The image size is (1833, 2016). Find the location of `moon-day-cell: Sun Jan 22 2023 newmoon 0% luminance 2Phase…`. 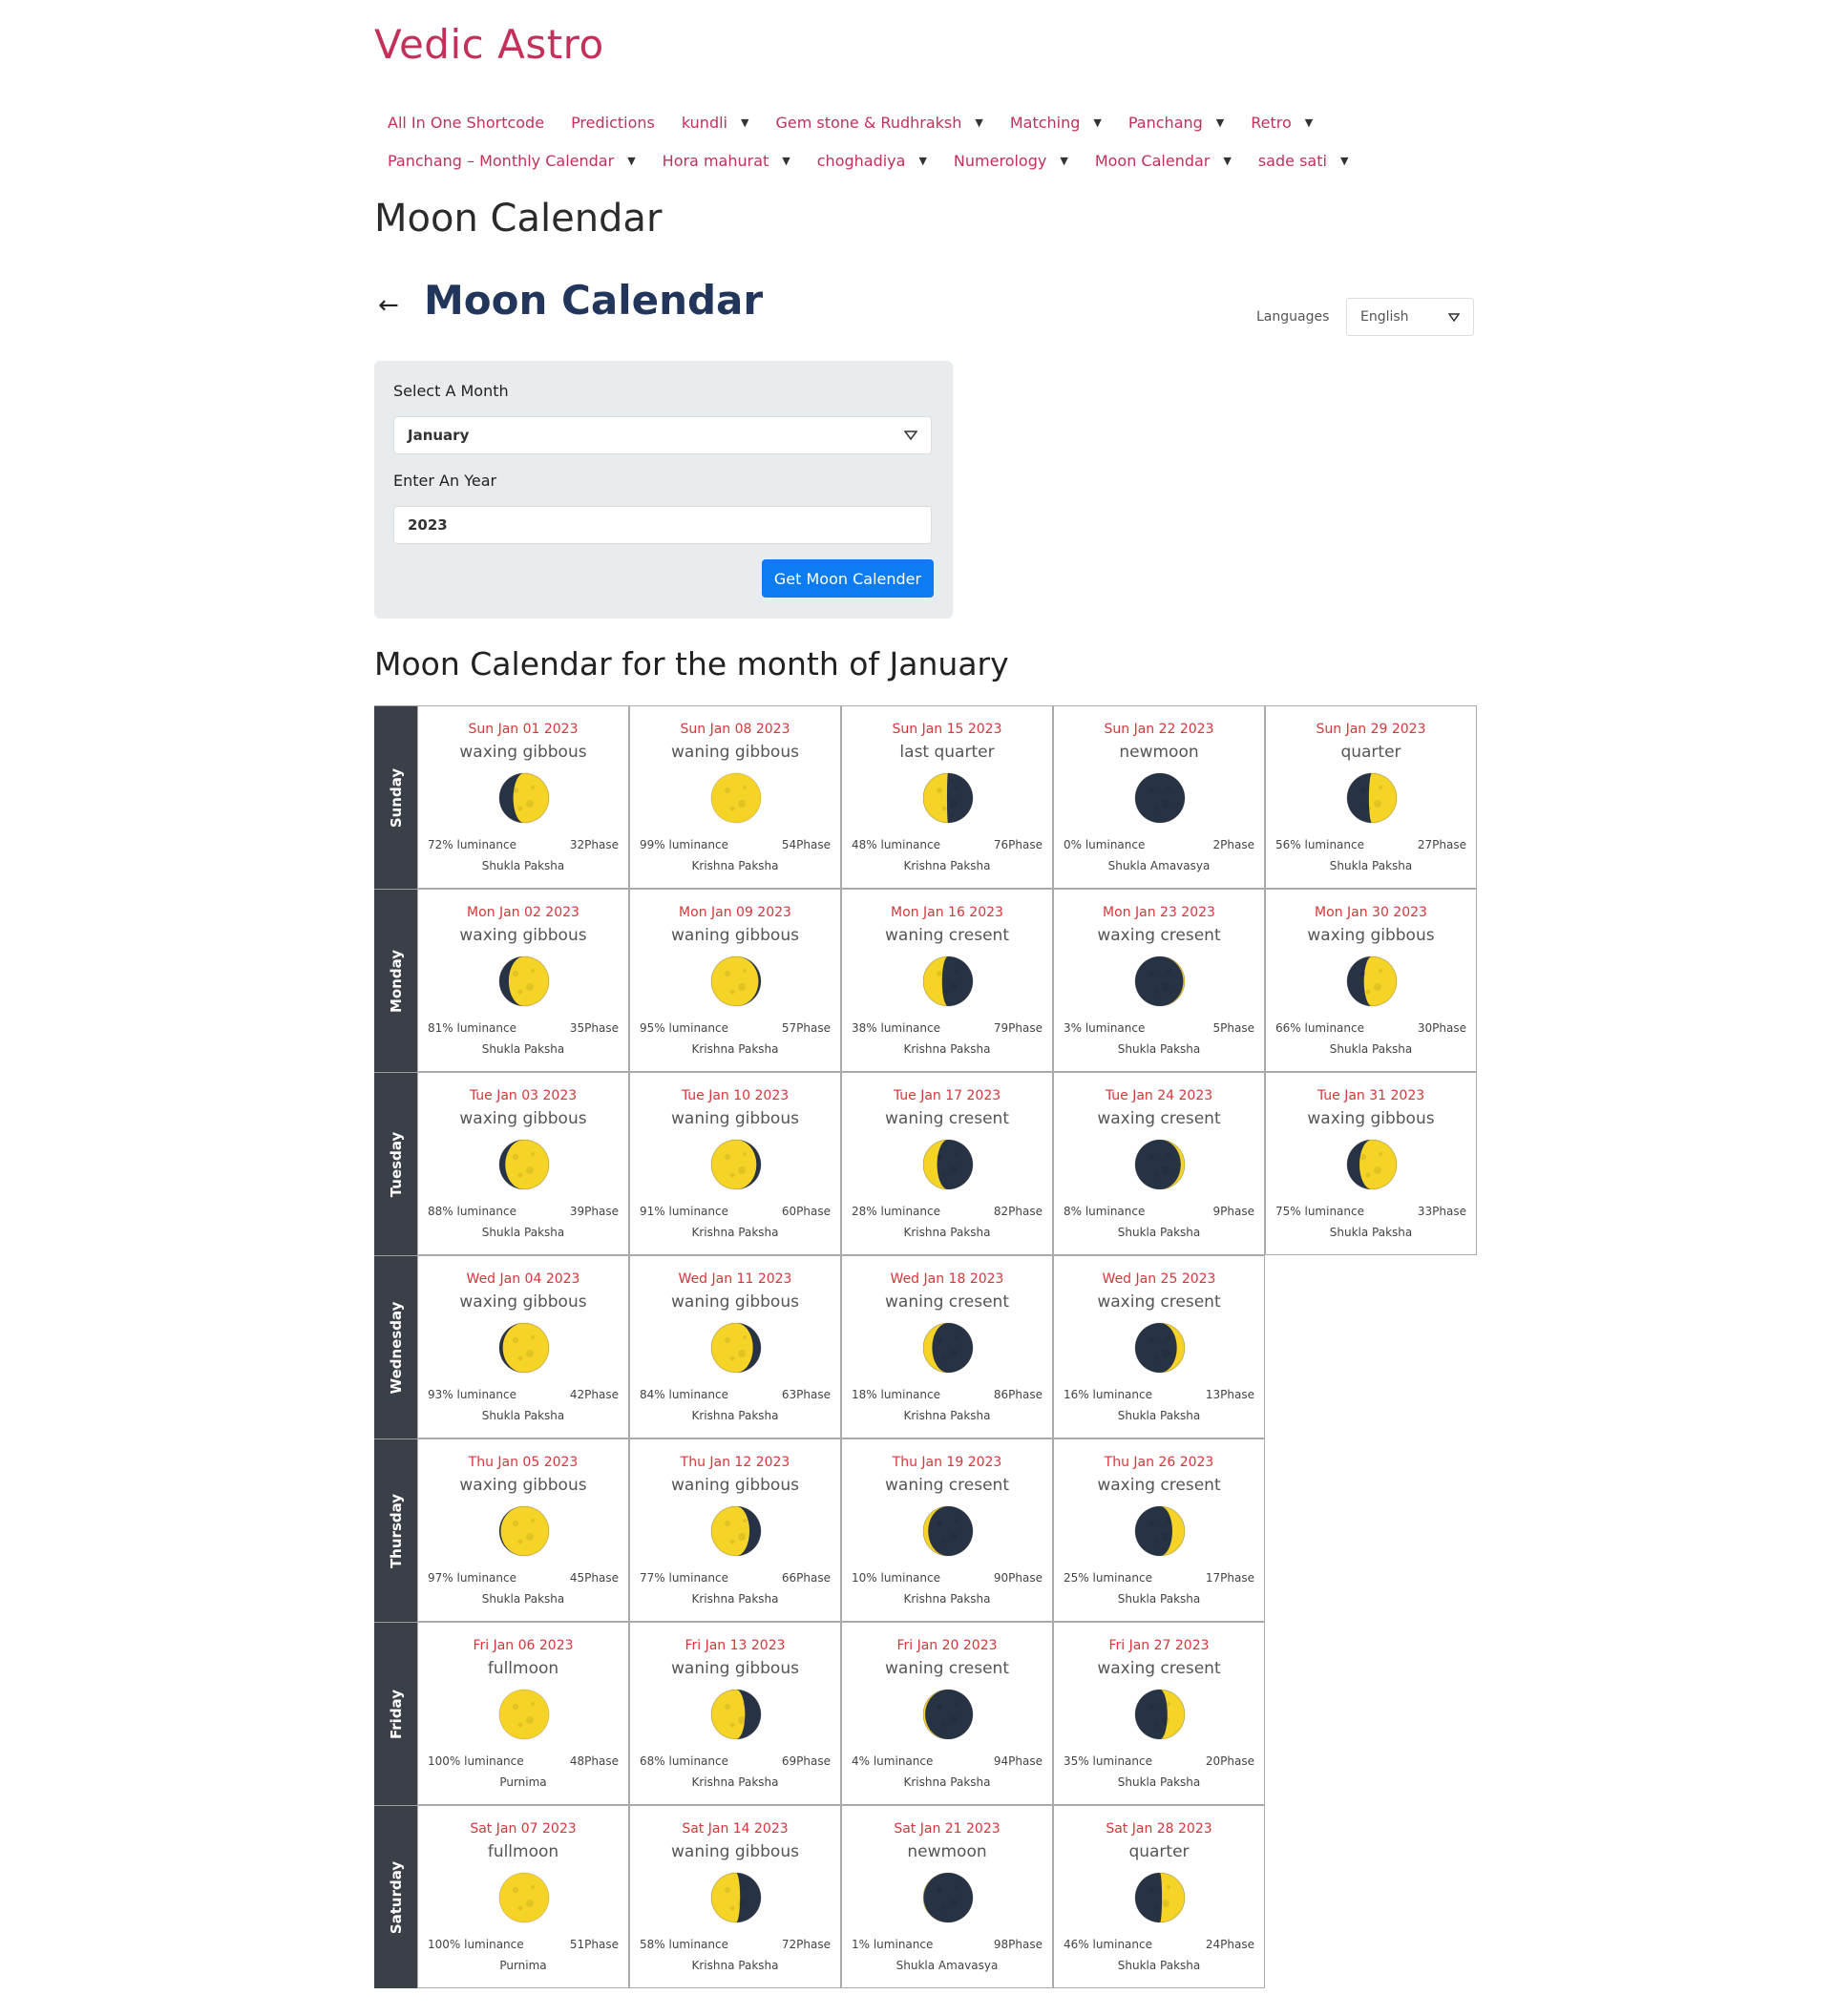

moon-day-cell: Sun Jan 22 2023 newmoon 0% luminance 2Phase… is located at coordinates (1159, 797).